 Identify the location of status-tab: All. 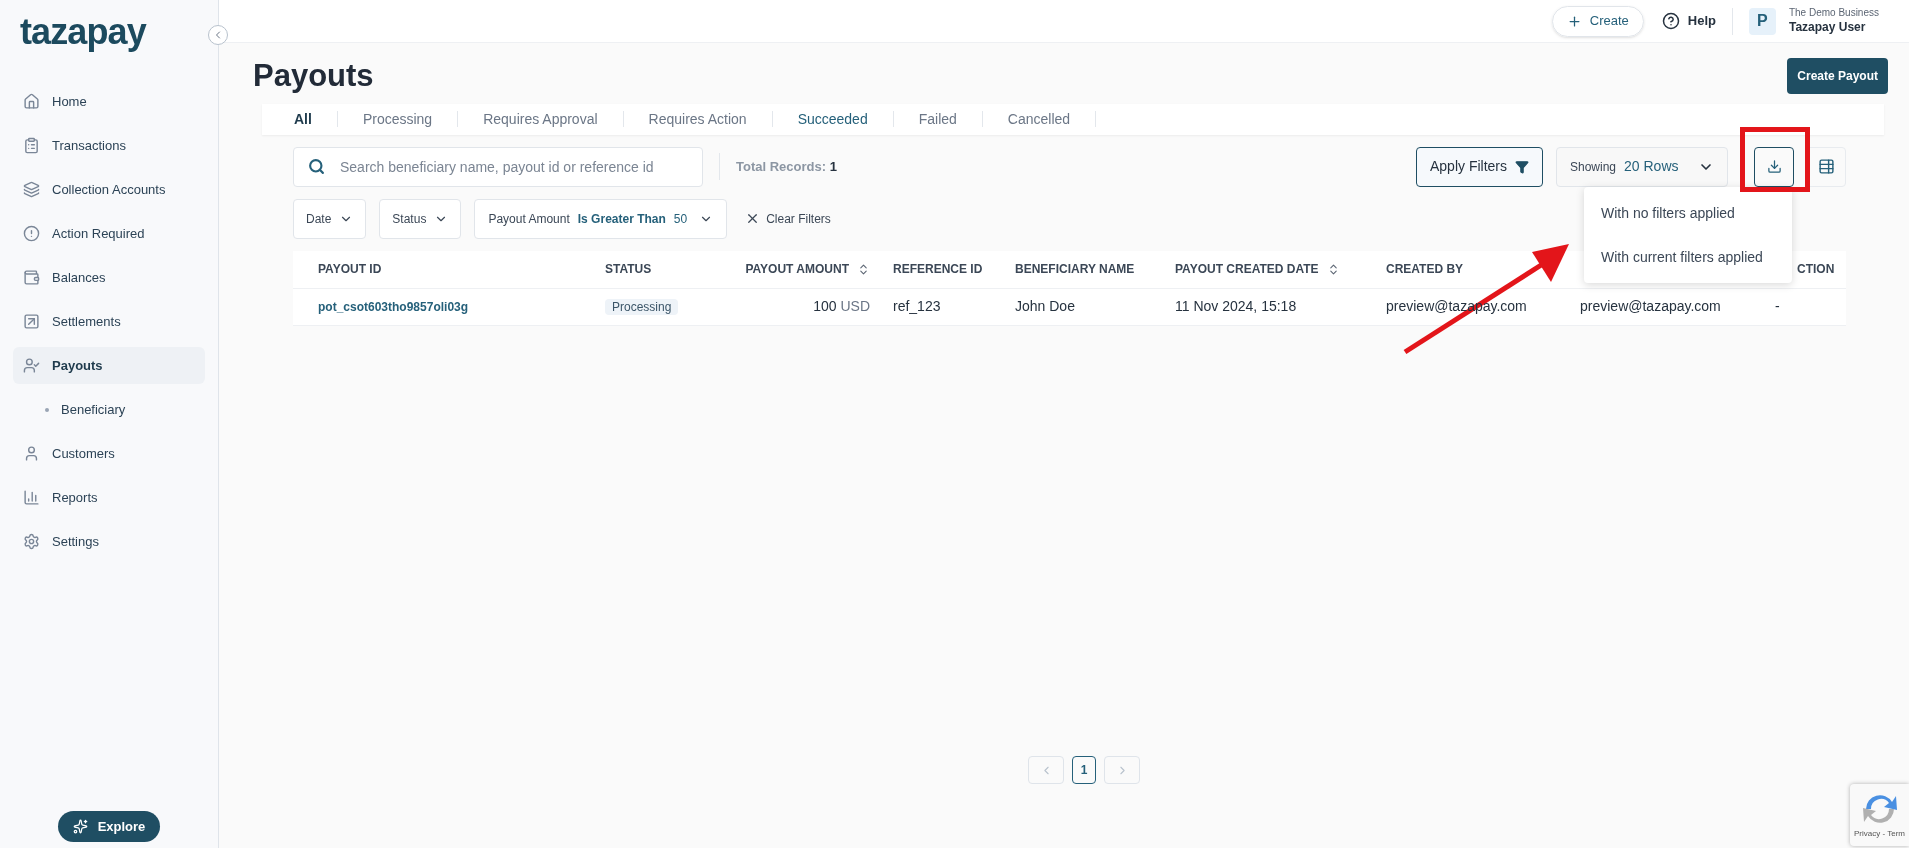
(303, 119).